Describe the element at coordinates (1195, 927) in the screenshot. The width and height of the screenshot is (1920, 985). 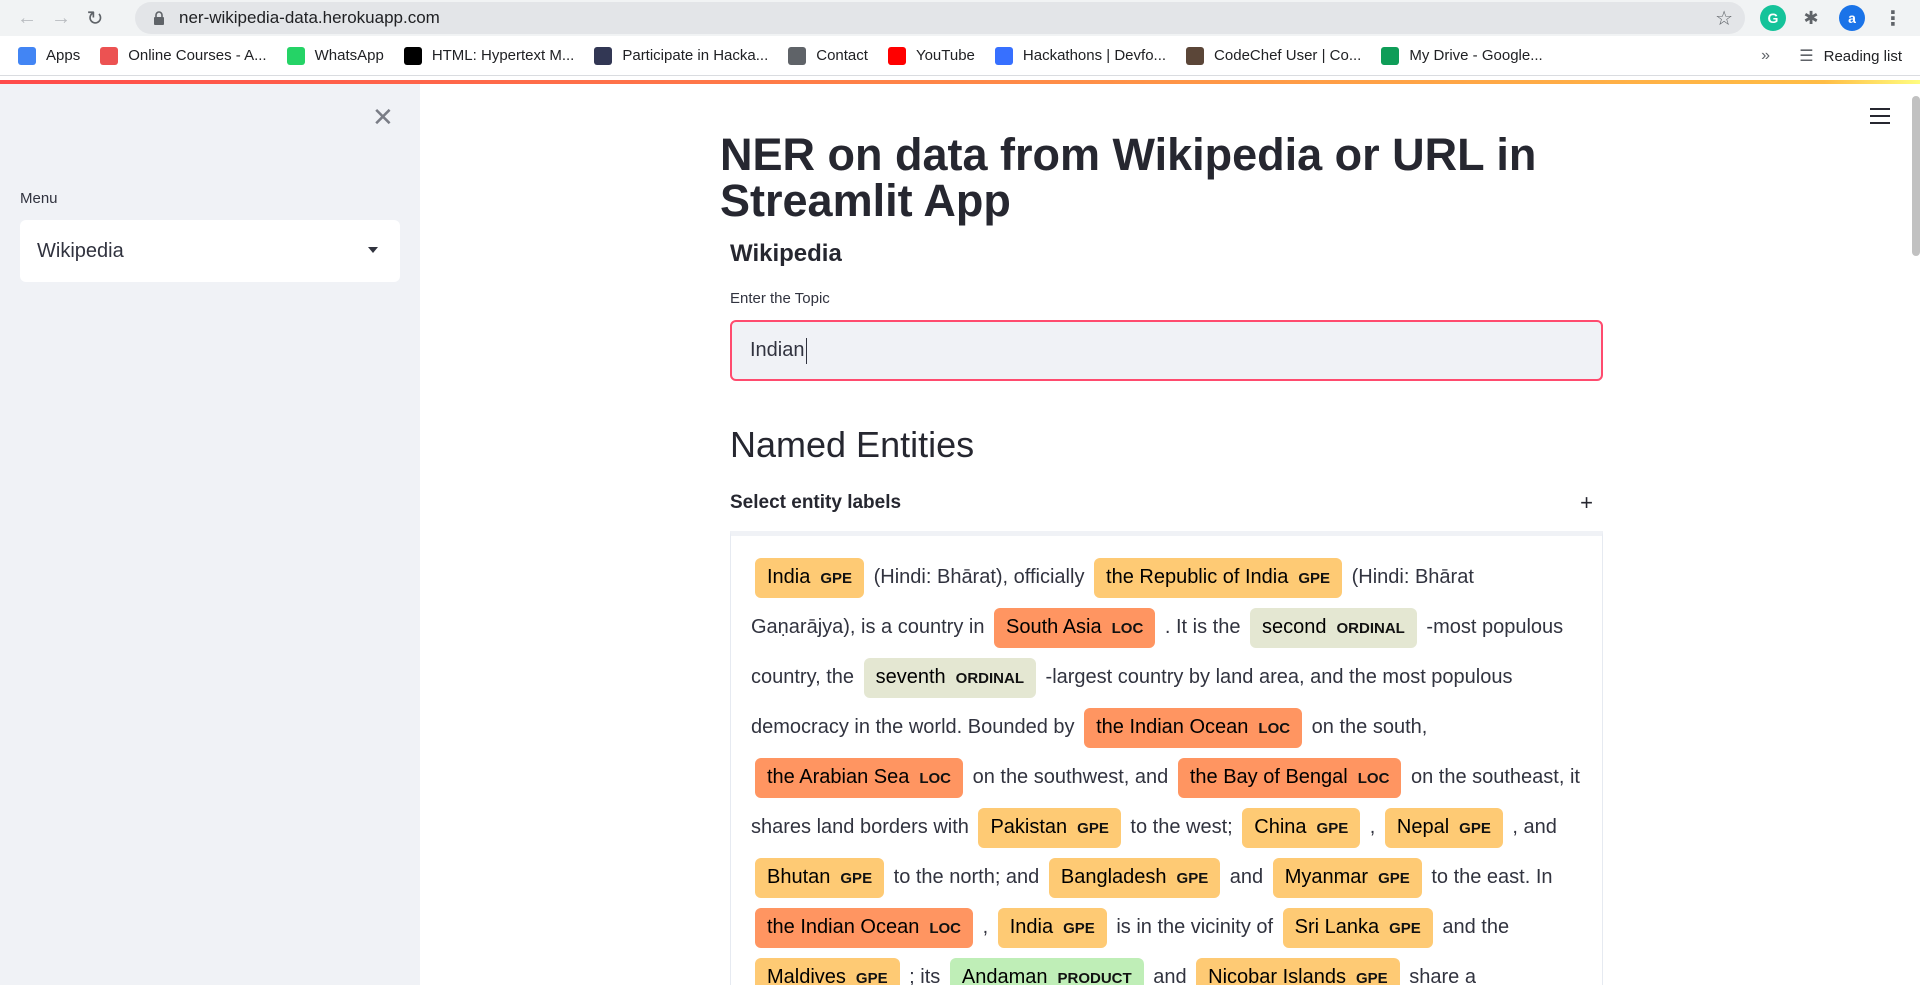
I see `plain-text: is in the vicinity of` at that location.